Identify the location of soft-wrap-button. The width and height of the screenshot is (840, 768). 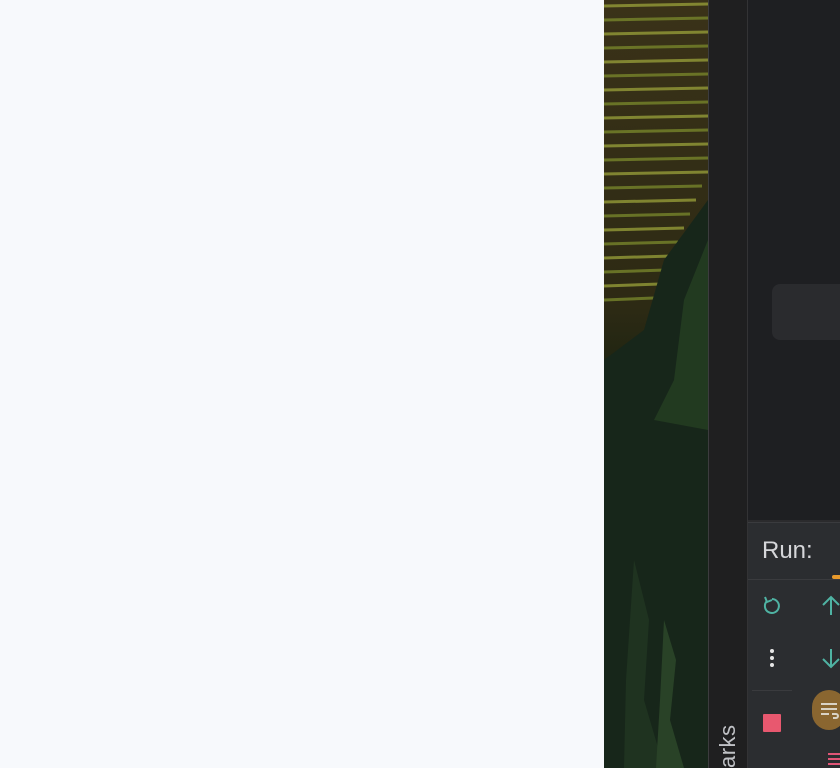
(818, 710).